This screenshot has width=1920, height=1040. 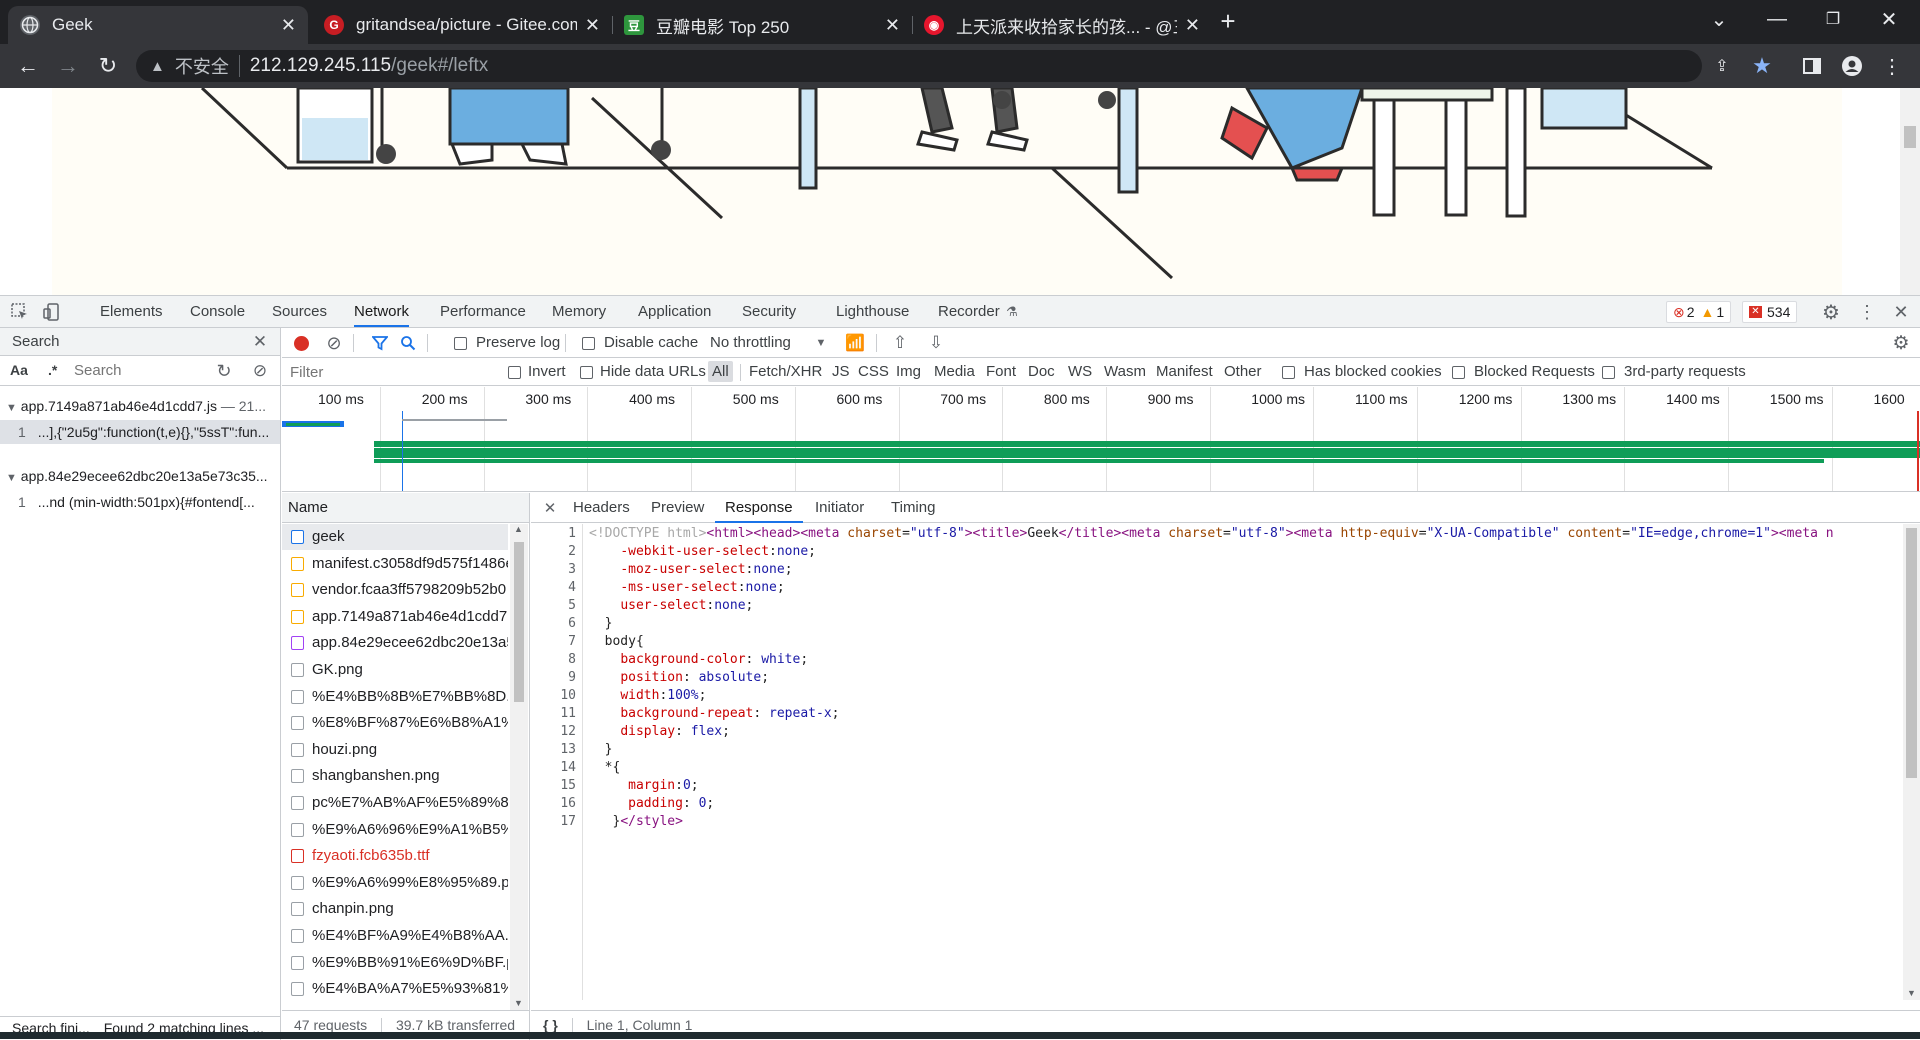 What do you see at coordinates (872, 311) in the screenshot?
I see `tab-lighthouse: Lighthouse` at bounding box center [872, 311].